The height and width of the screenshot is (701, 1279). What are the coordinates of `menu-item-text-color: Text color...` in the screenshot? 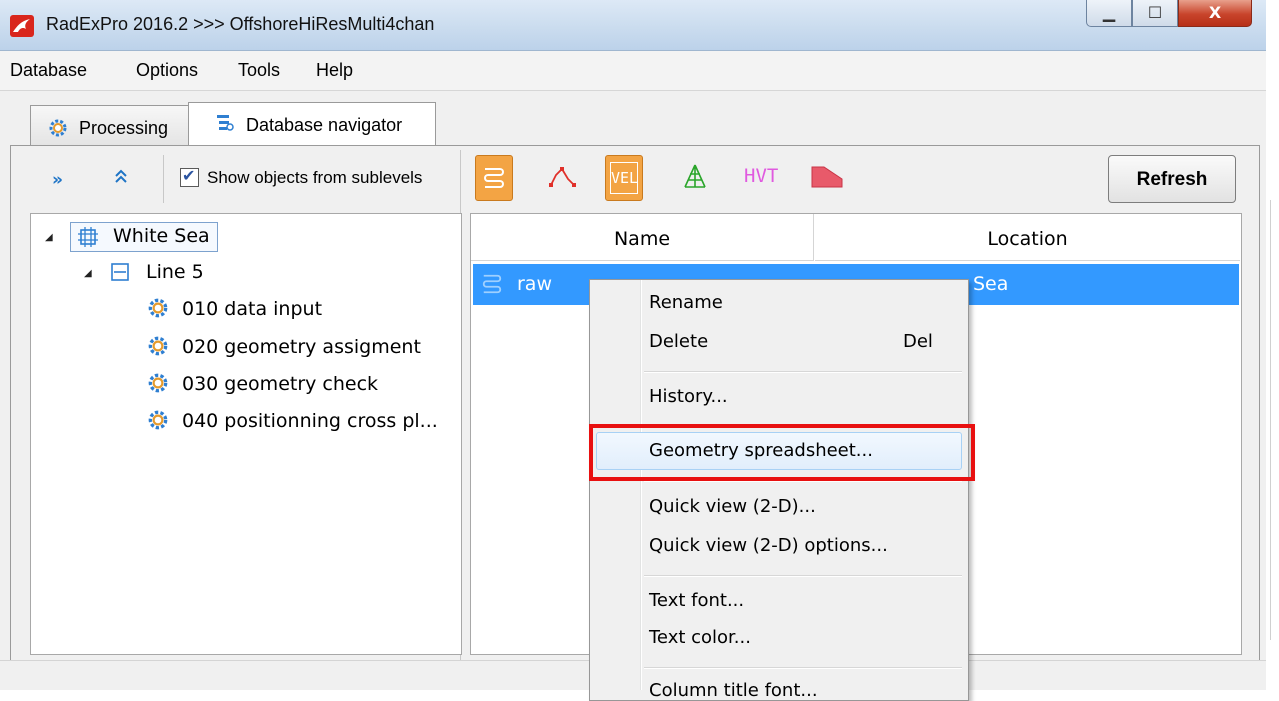 It's located at (700, 637).